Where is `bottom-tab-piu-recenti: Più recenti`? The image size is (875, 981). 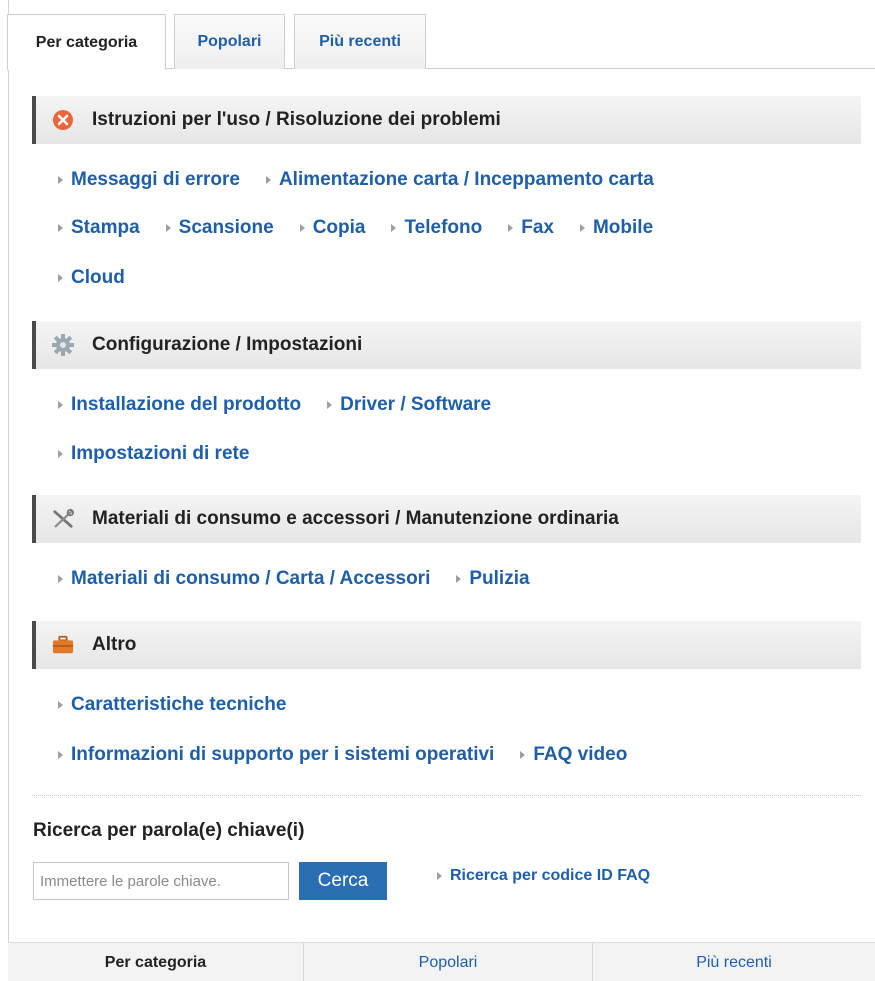
bottom-tab-piu-recenti: Più recenti is located at coordinates (734, 962).